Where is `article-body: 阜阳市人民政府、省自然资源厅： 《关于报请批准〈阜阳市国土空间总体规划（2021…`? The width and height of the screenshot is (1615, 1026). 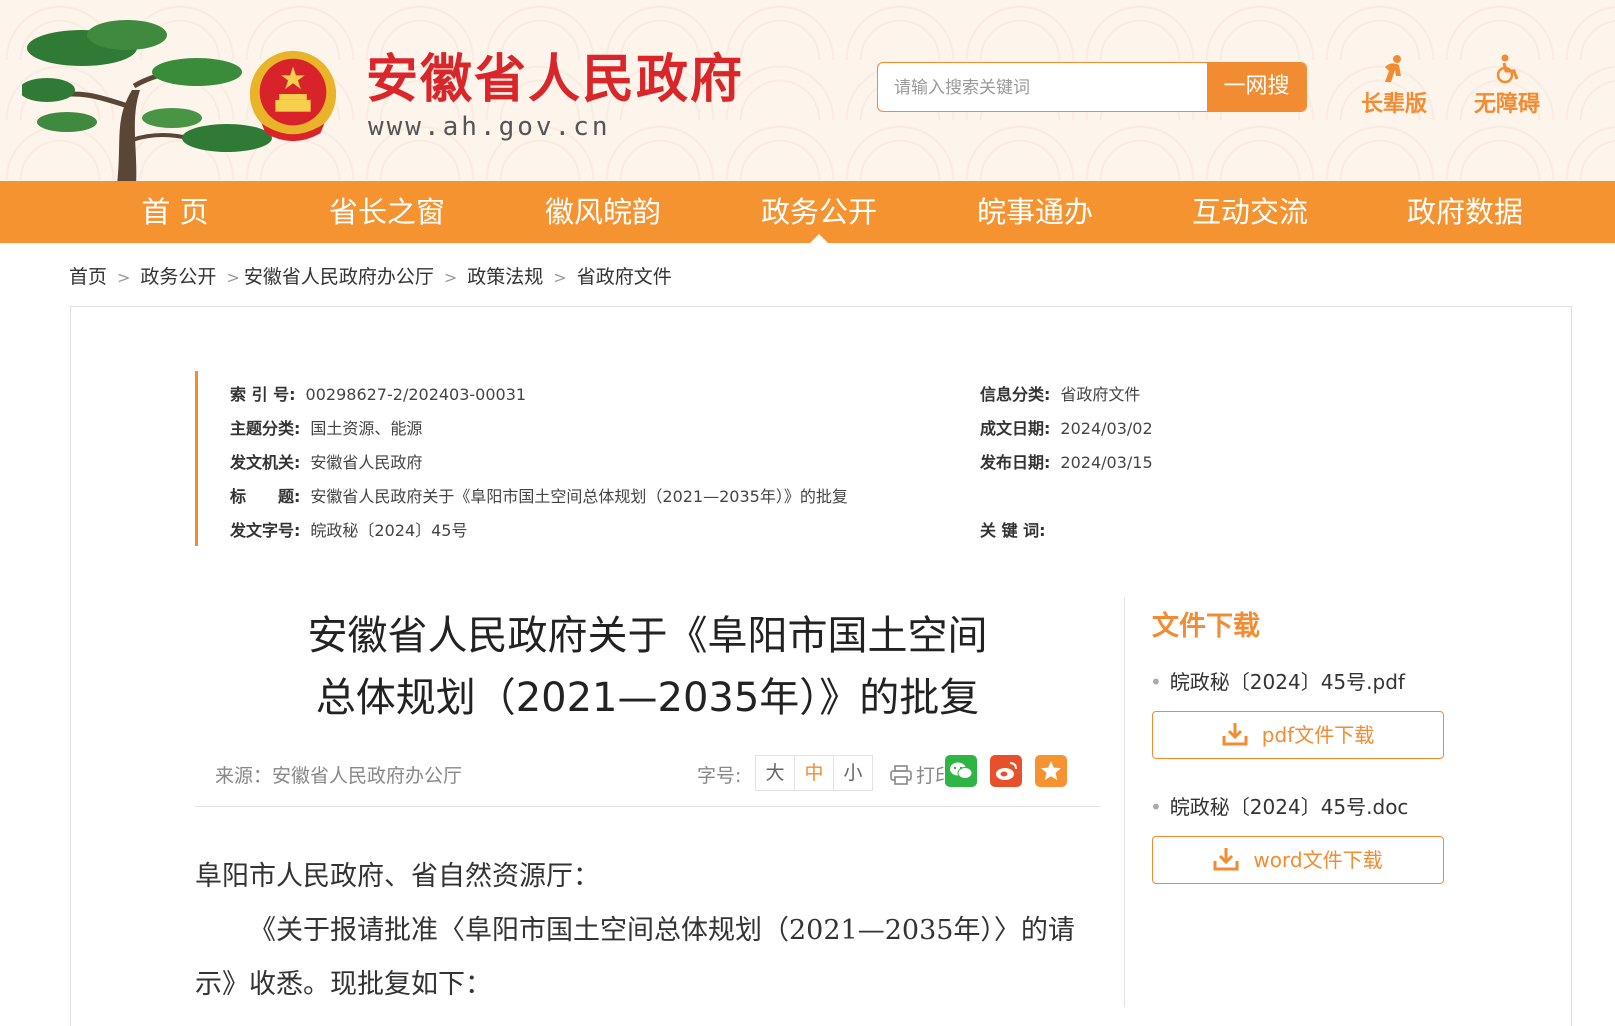
article-body: 阜阳市人民政府、省自然资源厅： 《关于报请批准〈阜阳市国土空间总体规划（2021… is located at coordinates (647, 931).